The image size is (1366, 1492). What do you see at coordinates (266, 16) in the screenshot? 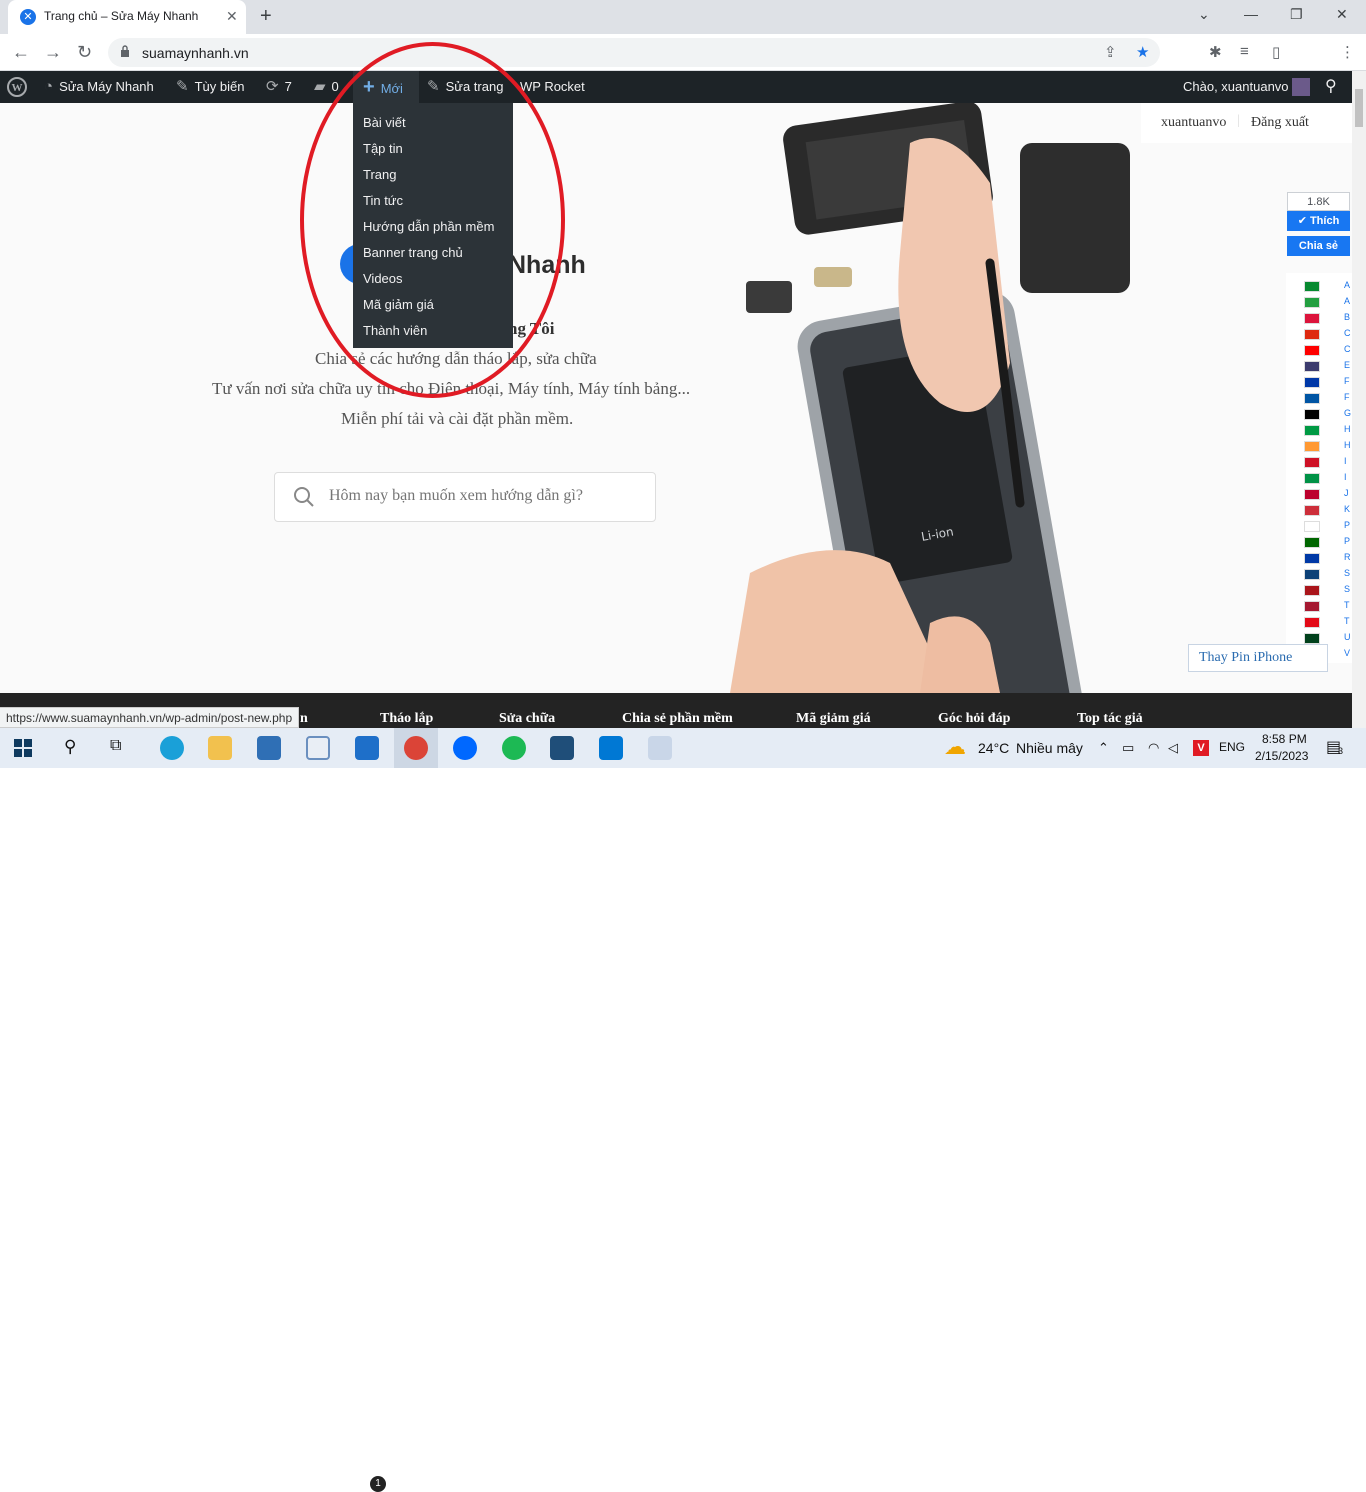
I see `new-tab-button: +` at bounding box center [266, 16].